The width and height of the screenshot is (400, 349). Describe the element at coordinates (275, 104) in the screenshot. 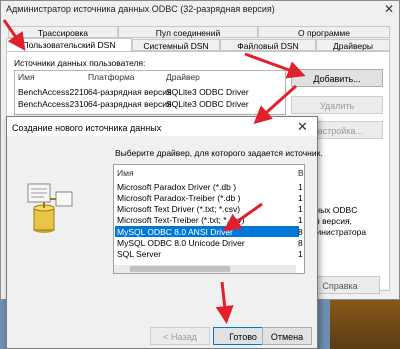

I see `arrow-to-dialog` at that location.